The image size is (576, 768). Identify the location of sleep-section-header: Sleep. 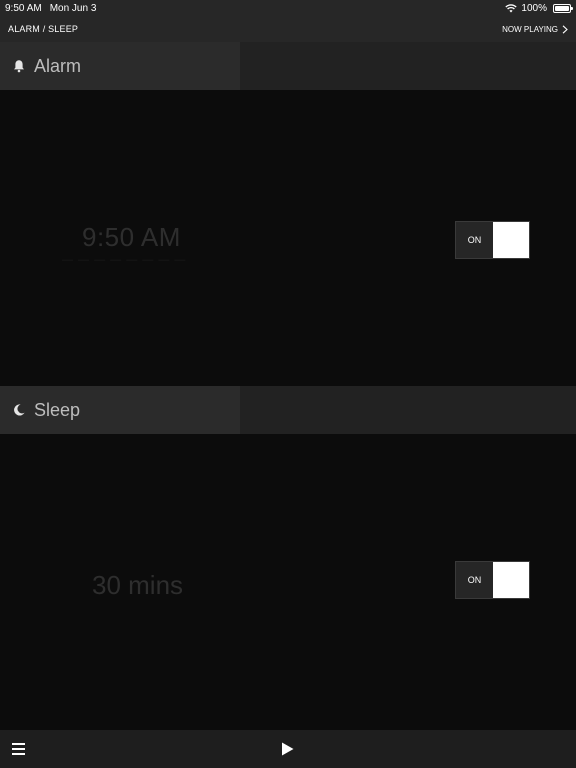
(288, 410).